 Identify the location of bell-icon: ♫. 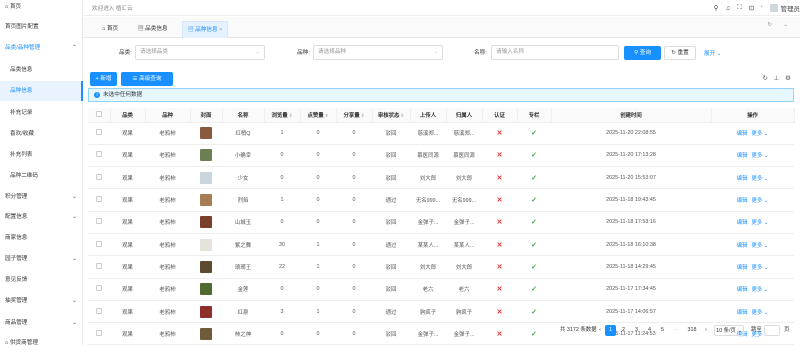
(727, 8).